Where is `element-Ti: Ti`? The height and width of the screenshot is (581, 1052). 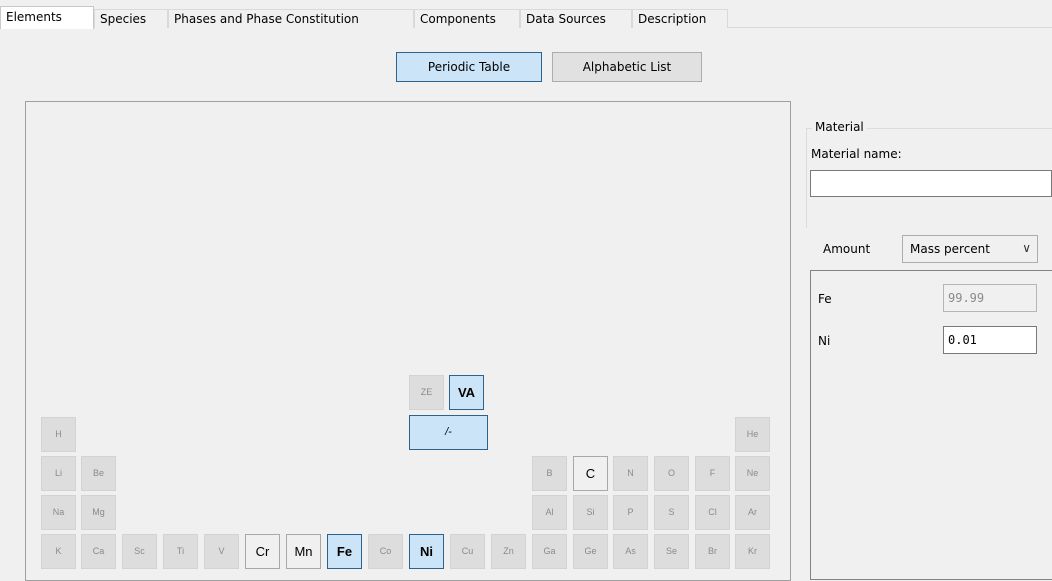 element-Ti: Ti is located at coordinates (180, 551).